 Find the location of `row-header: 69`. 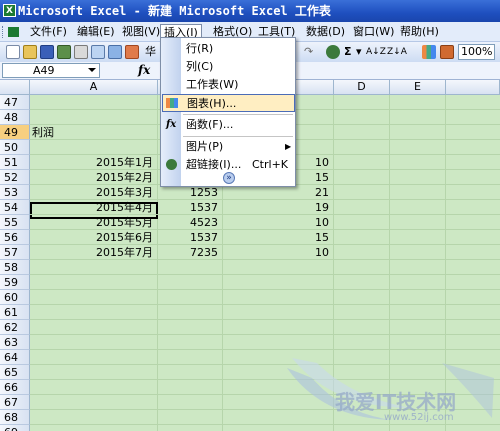

row-header: 69 is located at coordinates (15, 428).